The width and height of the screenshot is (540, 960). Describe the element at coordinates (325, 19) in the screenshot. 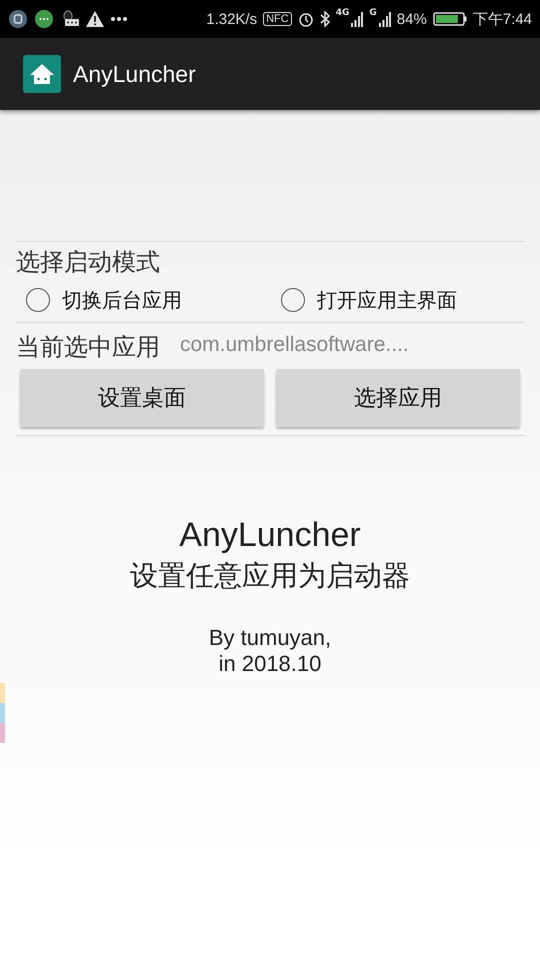

I see `bluetooth-icon` at that location.